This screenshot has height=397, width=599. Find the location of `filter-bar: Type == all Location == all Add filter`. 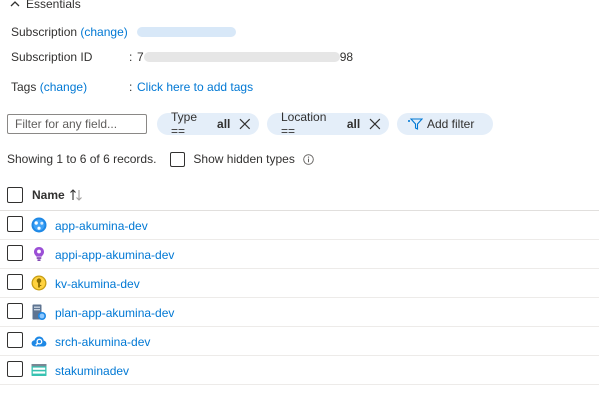

filter-bar: Type == all Location == all Add filter is located at coordinates (250, 124).